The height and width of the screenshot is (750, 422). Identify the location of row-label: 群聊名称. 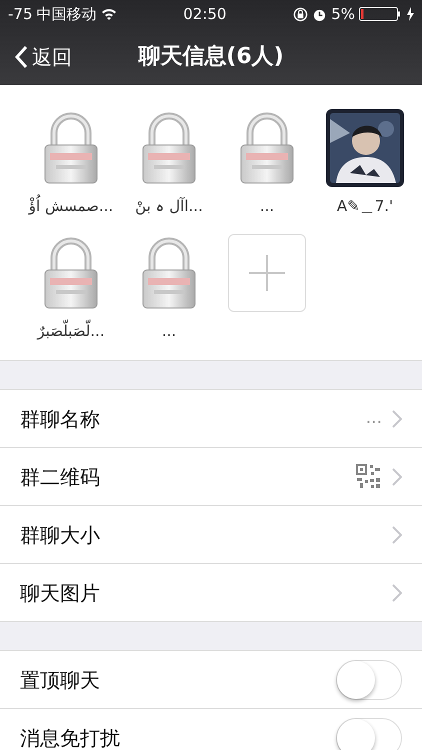
(60, 419).